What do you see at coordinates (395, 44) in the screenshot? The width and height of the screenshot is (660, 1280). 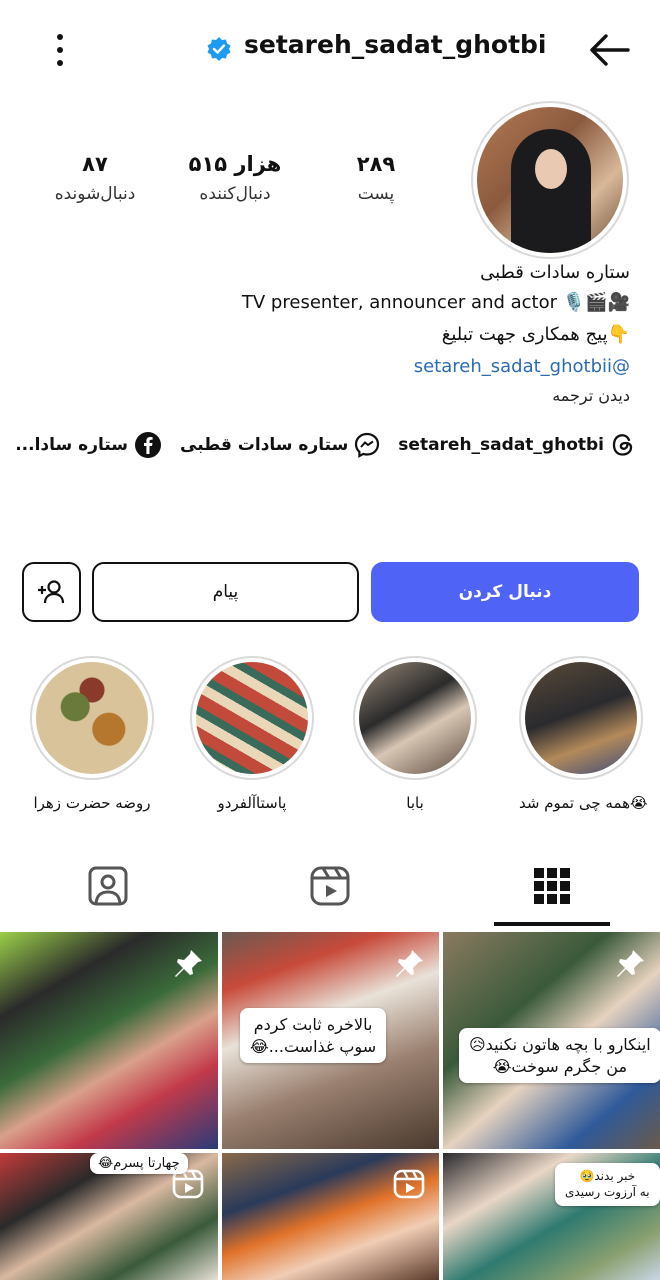 I see `profile-username: setareh_sadat_ghotbi` at bounding box center [395, 44].